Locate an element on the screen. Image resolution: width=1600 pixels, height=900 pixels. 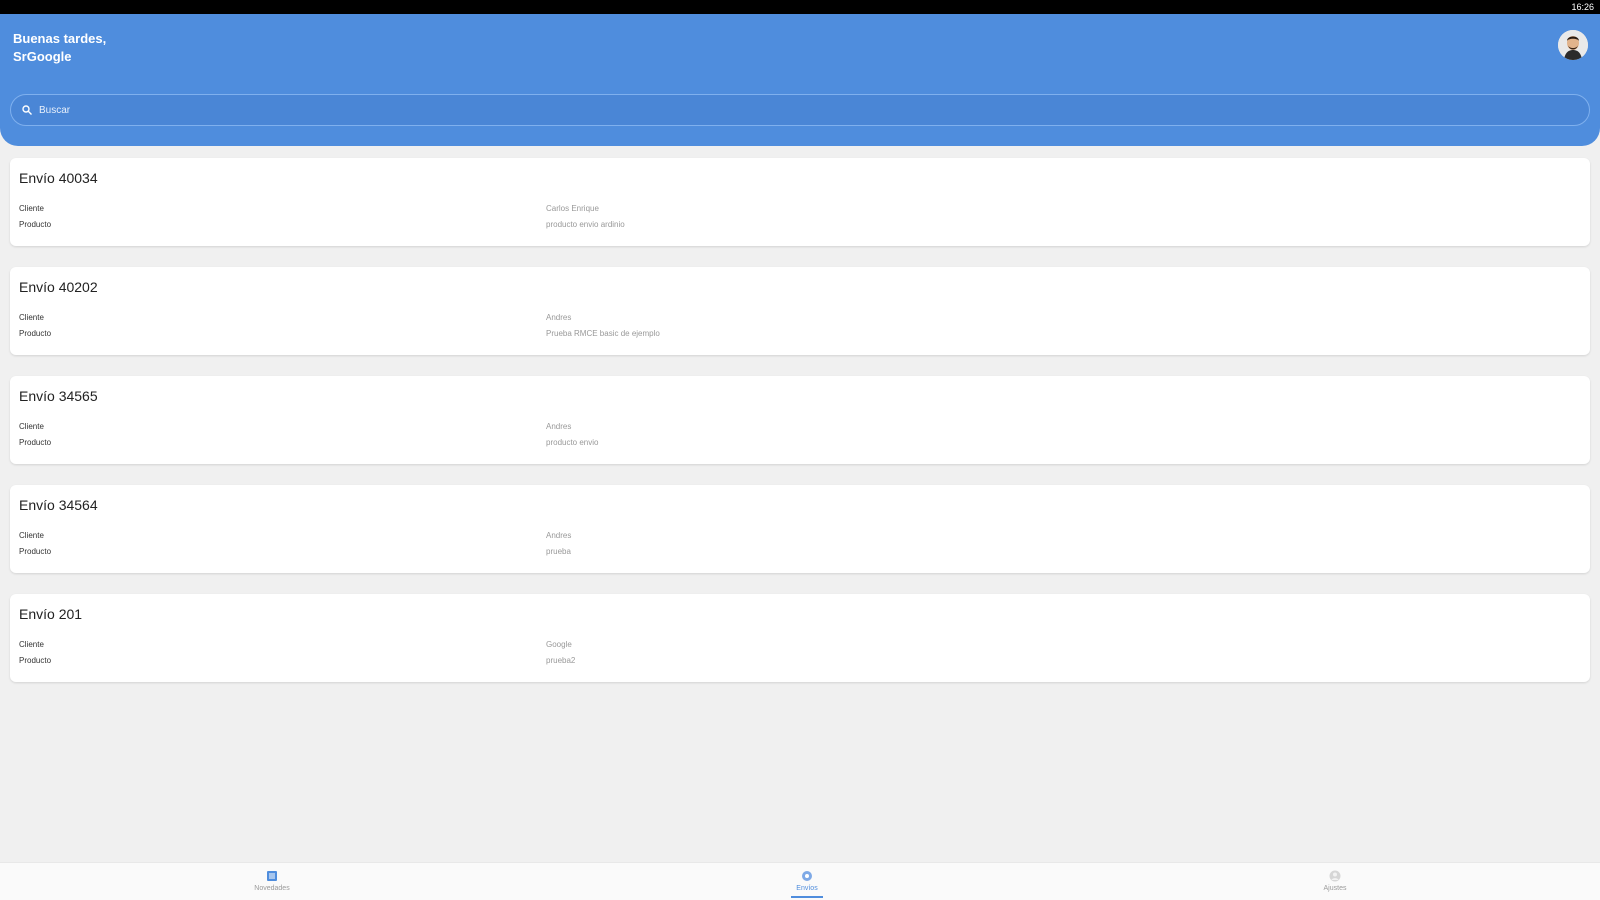
product-value: prueba is located at coordinates (558, 551).